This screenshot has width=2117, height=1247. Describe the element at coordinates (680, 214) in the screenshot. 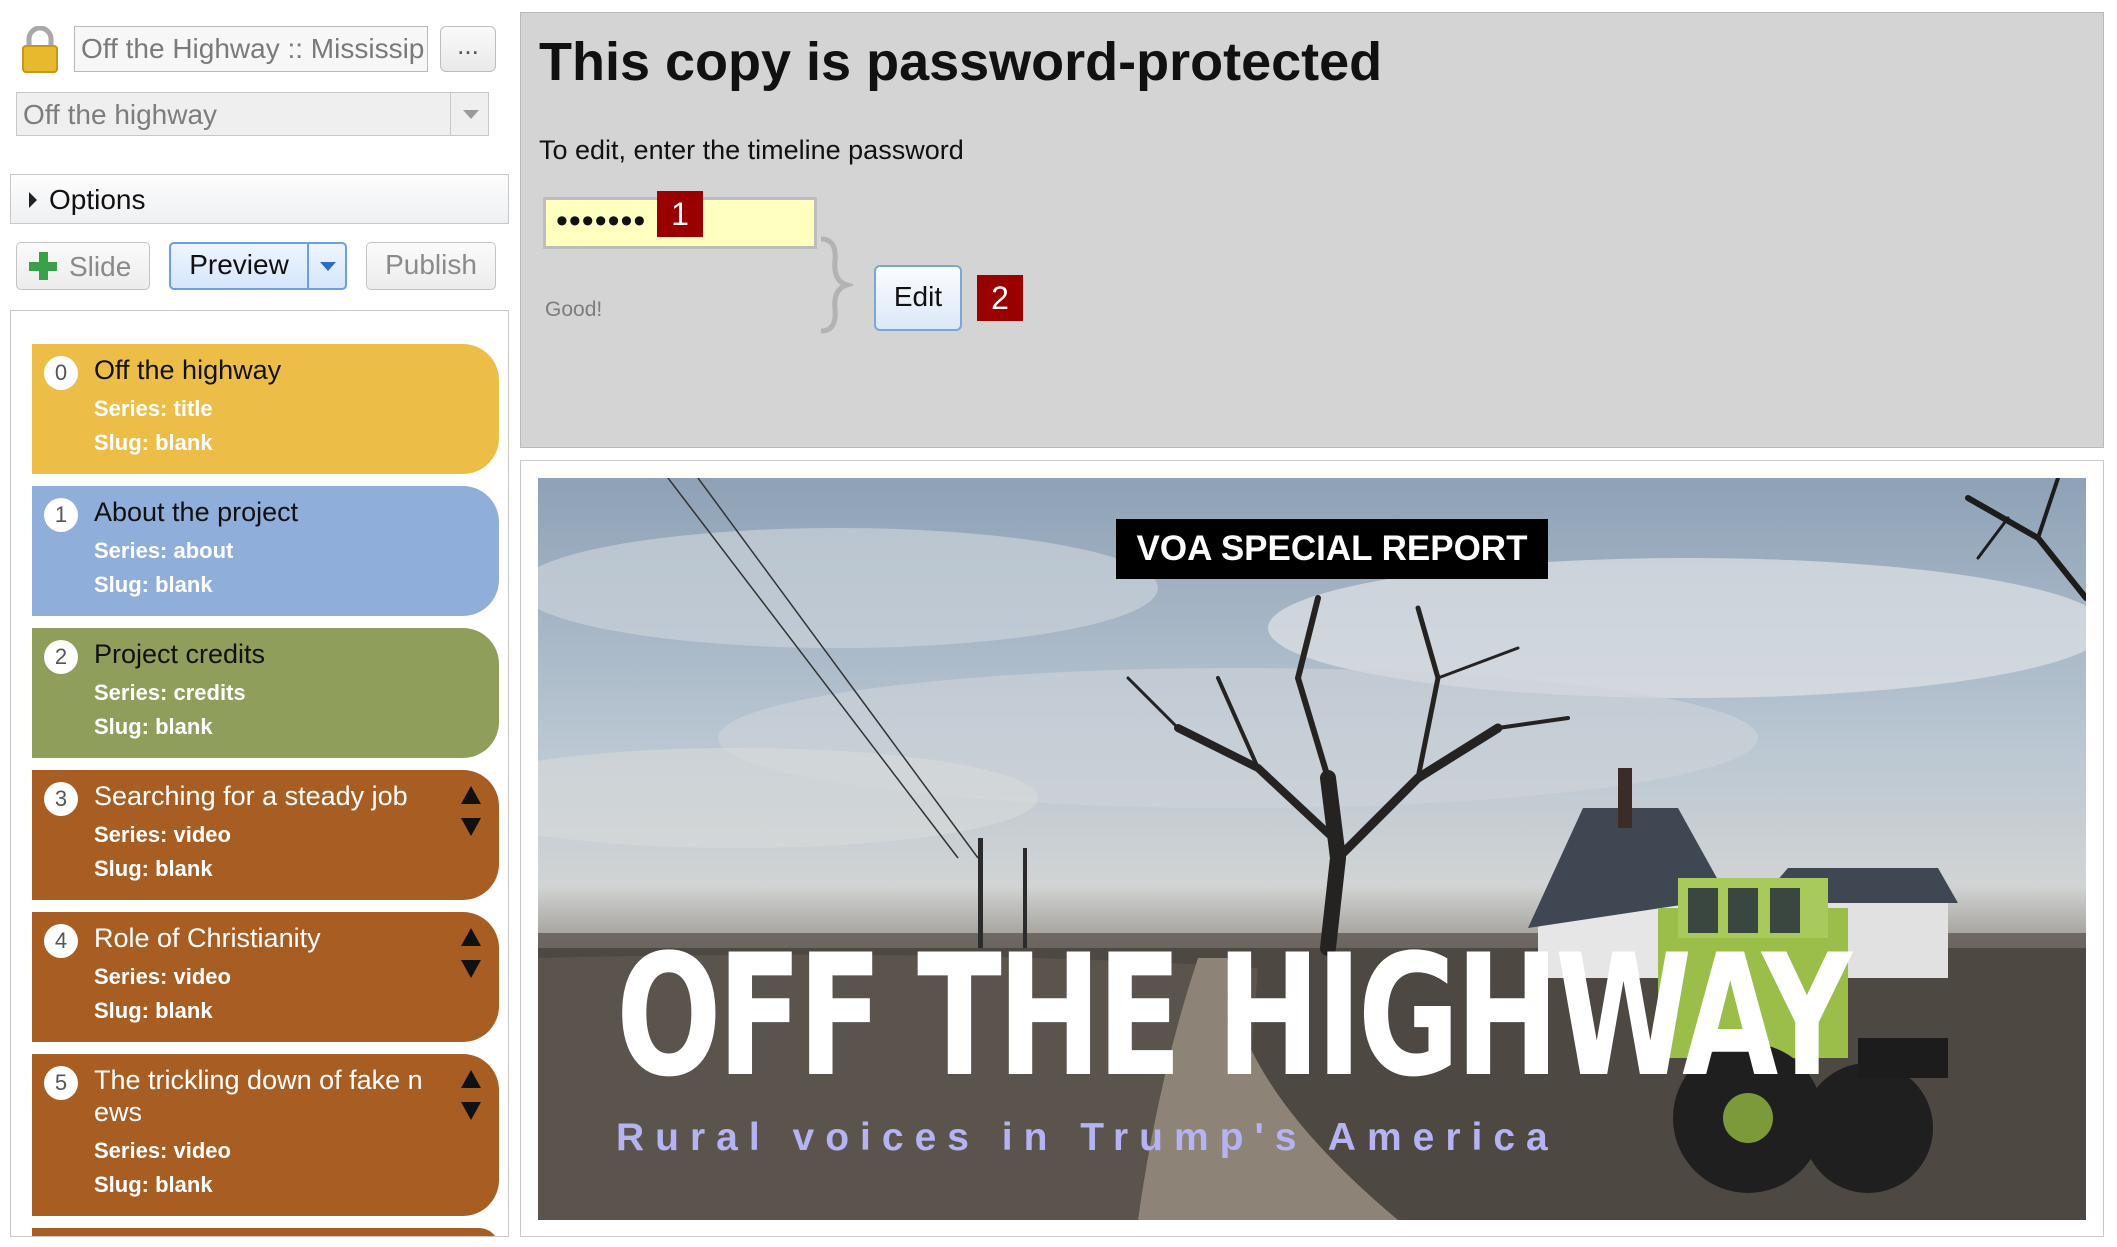

I see `step-marker: 1` at that location.